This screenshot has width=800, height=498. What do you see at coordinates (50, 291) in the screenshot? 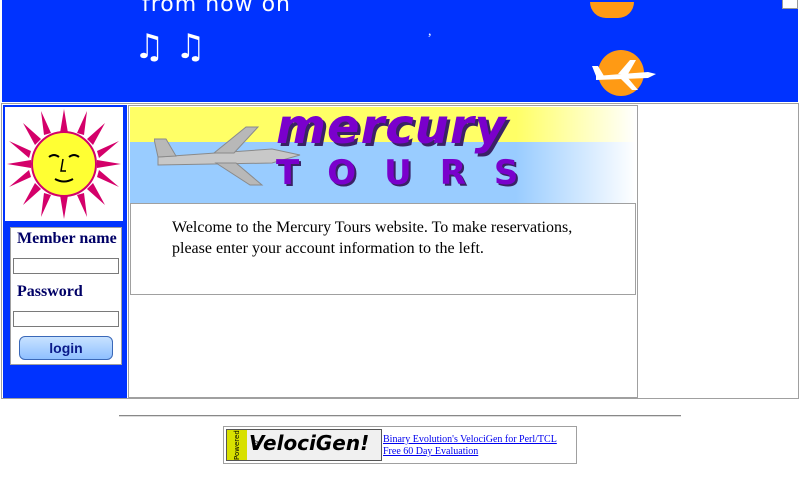
I see `password-label: Password` at bounding box center [50, 291].